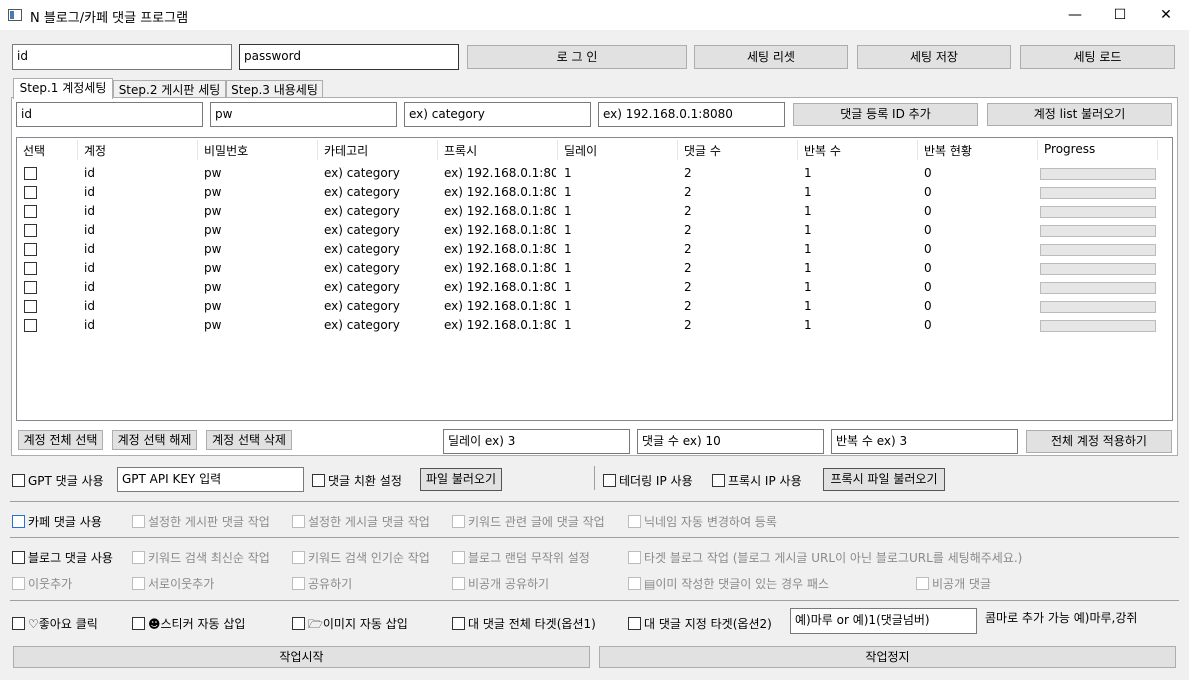 Image resolution: width=1189 pixels, height=680 pixels. Describe the element at coordinates (89, 230) in the screenshot. I see `cell-account: id` at that location.